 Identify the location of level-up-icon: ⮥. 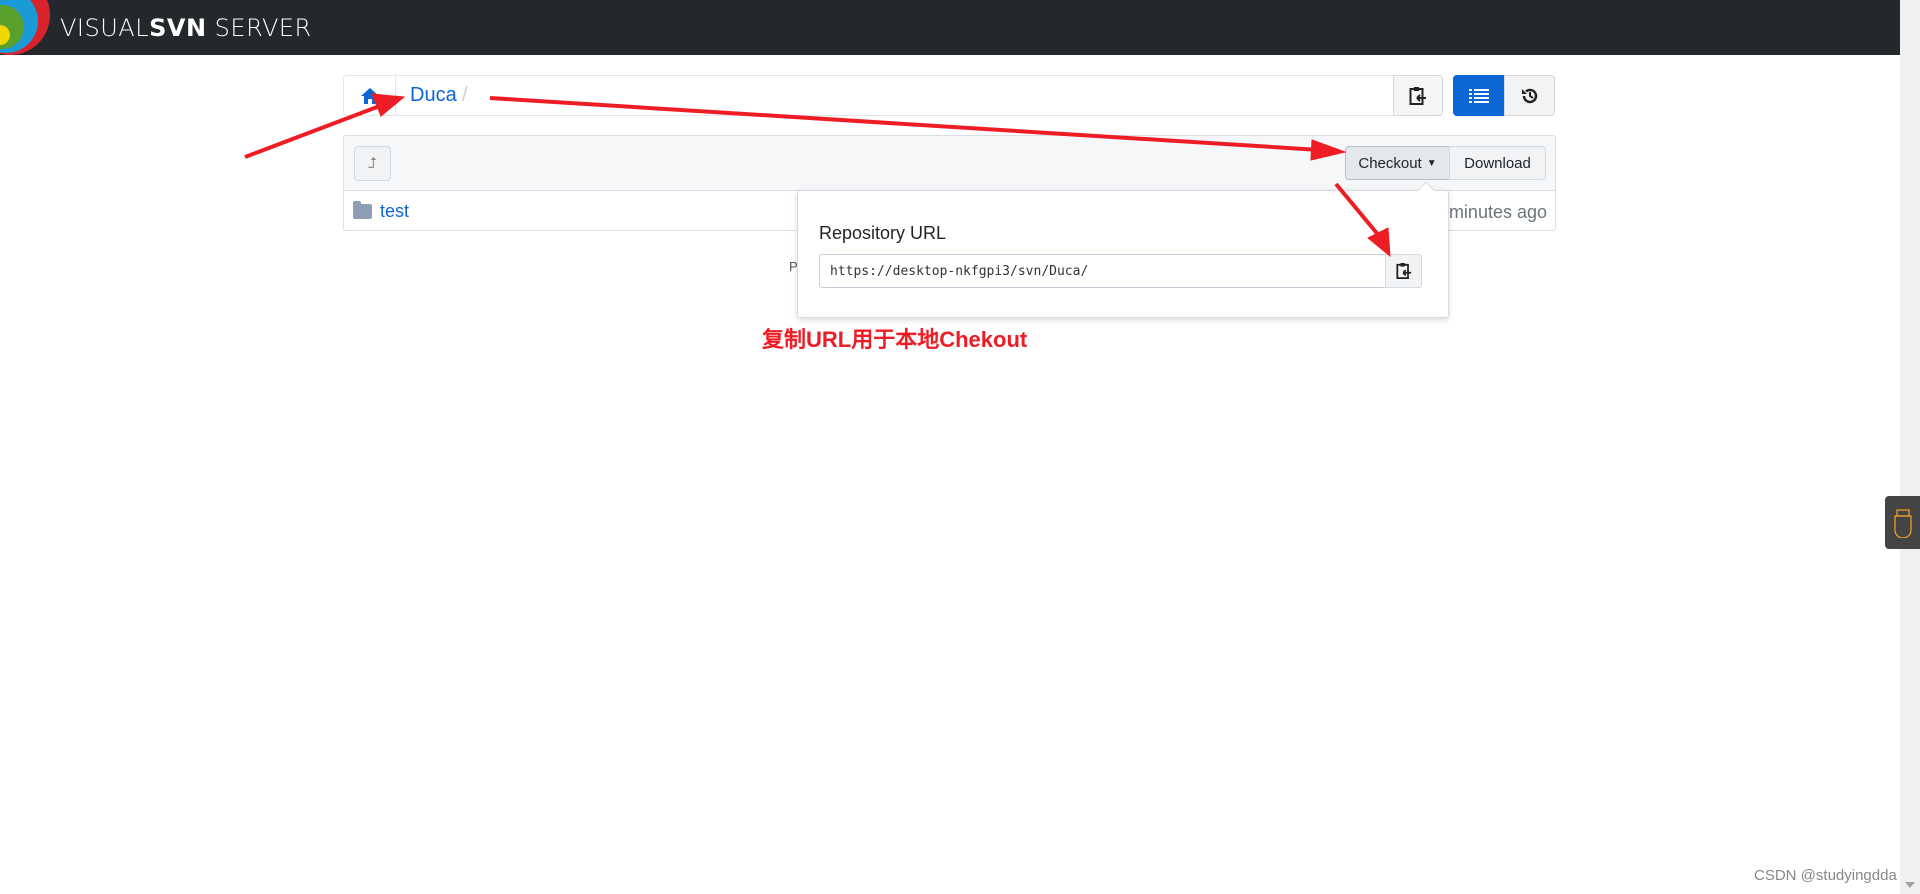
(372, 163).